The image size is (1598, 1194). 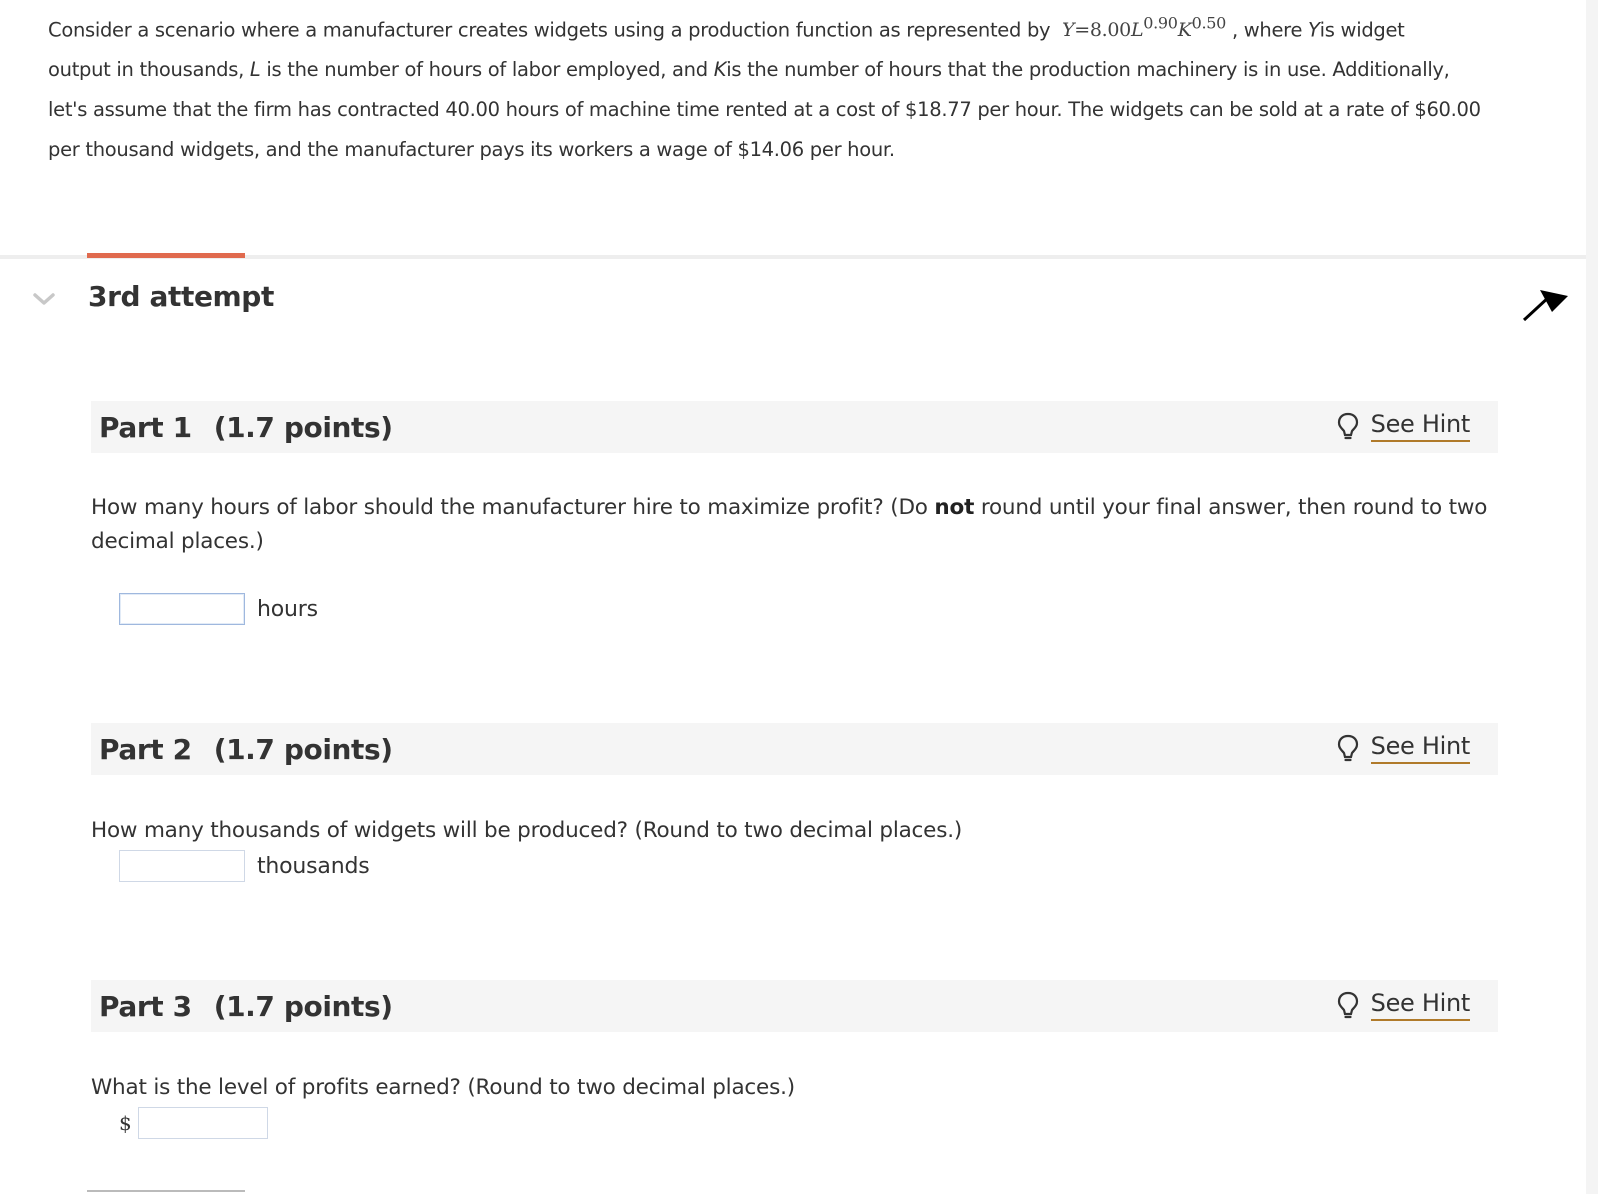 I want to click on part-label: Part 2, so click(x=145, y=749).